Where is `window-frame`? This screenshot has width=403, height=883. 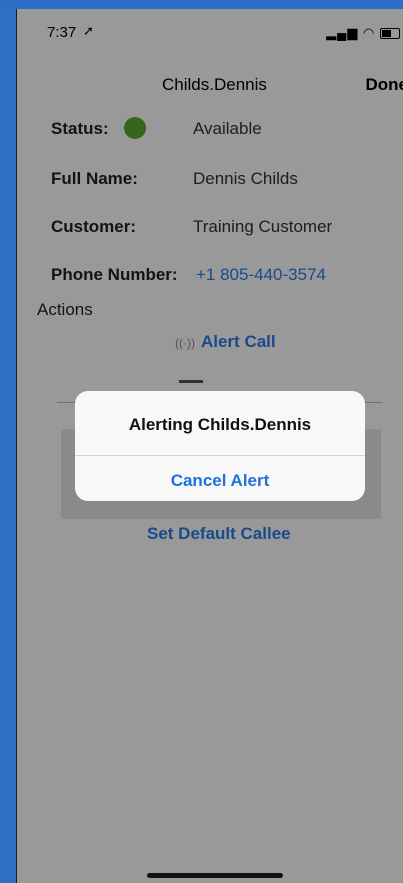 window-frame is located at coordinates (201, 4).